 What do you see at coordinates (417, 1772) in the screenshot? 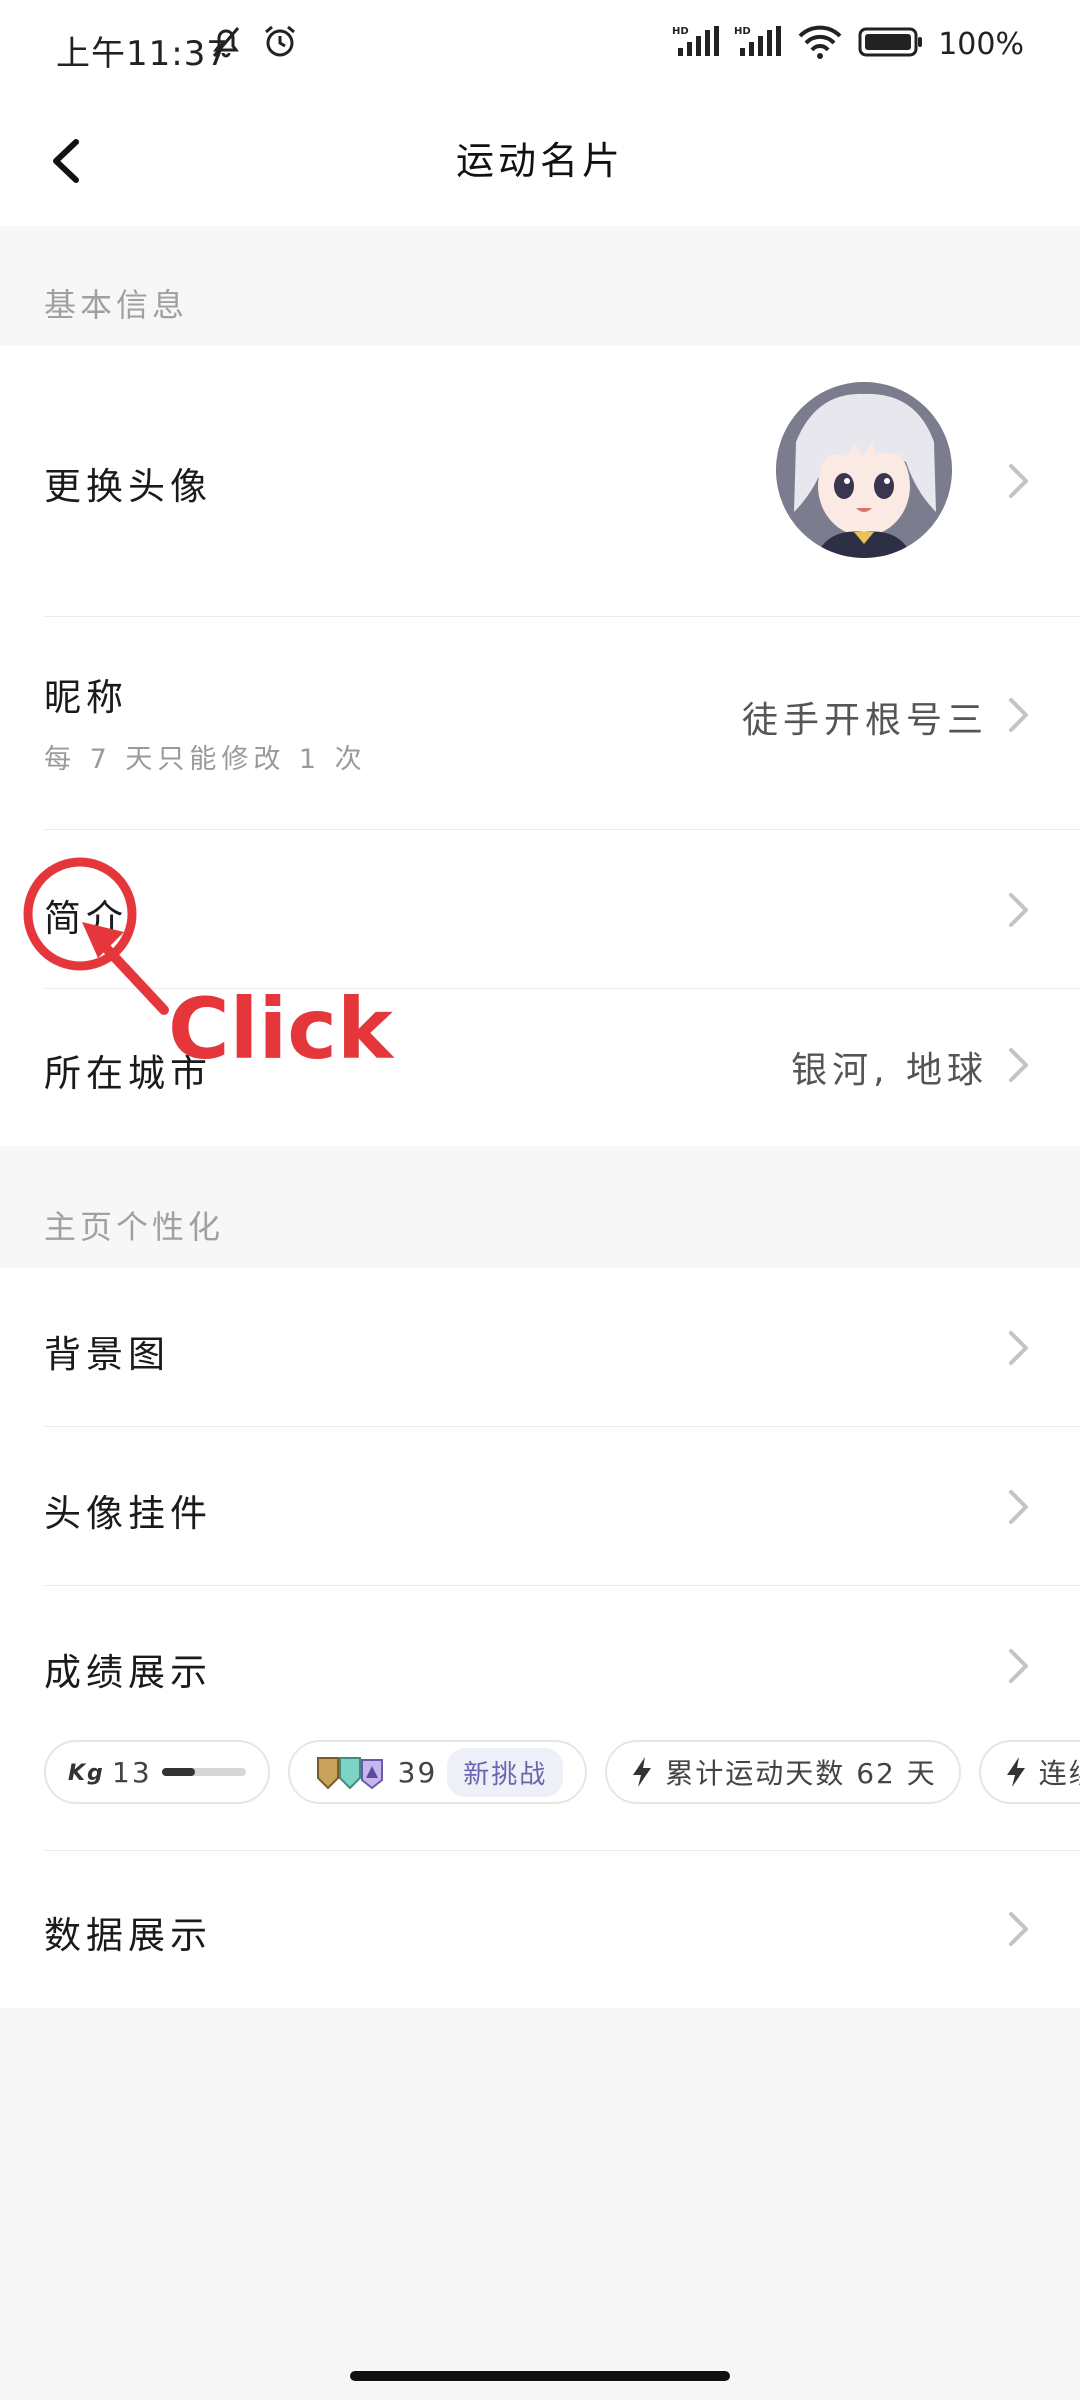
I see `challenge-count: 39` at bounding box center [417, 1772].